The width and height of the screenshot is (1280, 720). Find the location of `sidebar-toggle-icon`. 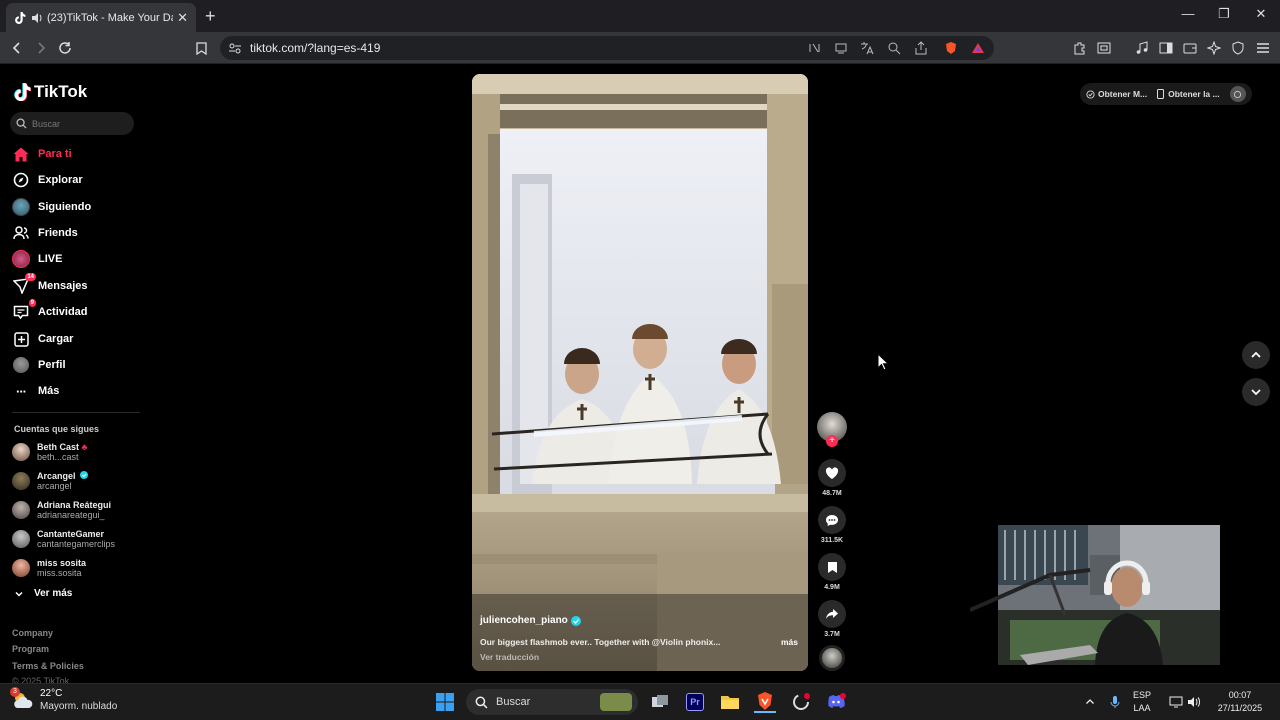

sidebar-toggle-icon is located at coordinates (1166, 48).